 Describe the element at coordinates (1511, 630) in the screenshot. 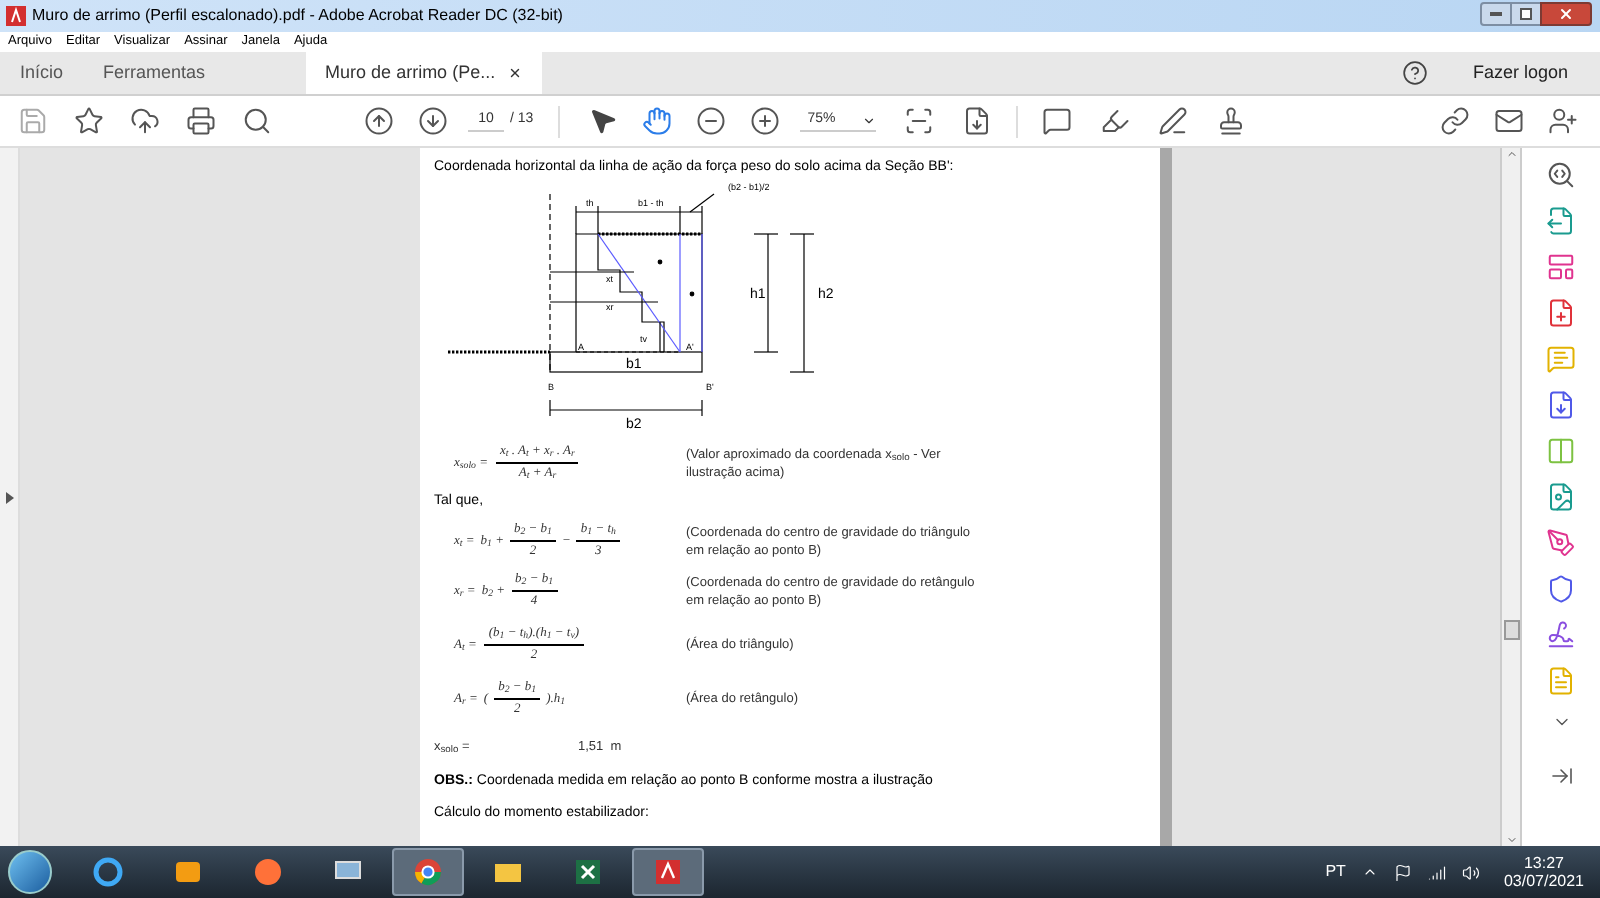

I see `scroll-thumb` at that location.